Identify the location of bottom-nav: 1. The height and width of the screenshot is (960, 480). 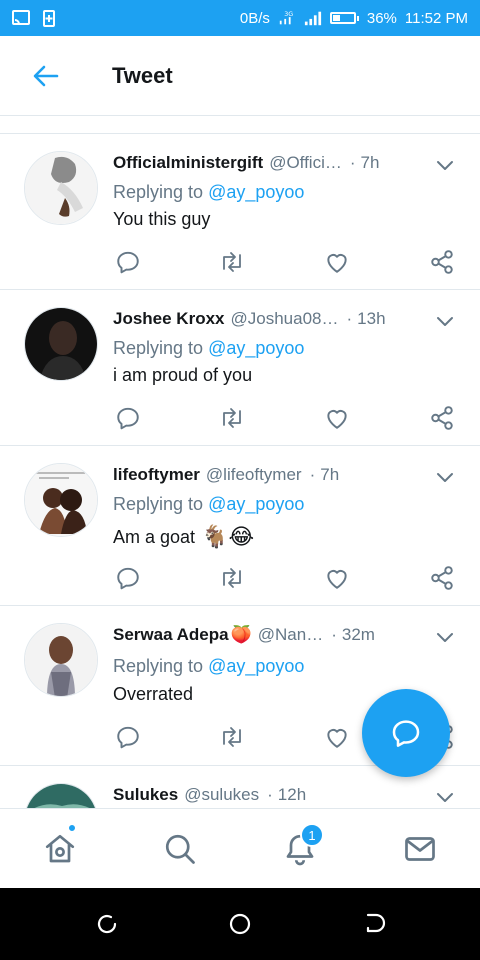
(240, 848).